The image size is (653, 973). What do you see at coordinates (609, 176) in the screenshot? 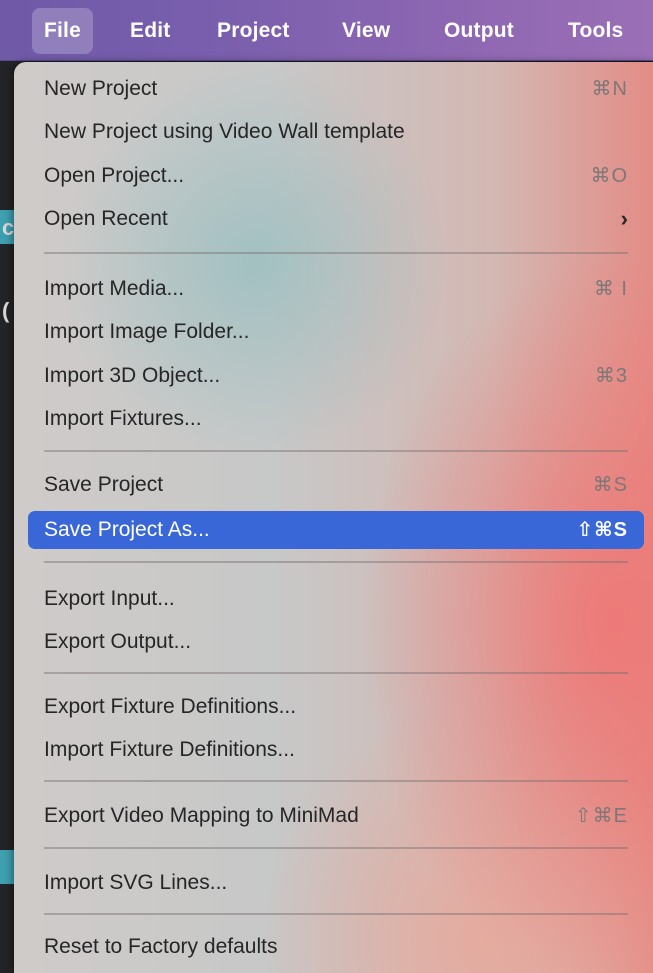
I see `shortcut-label: ⌘O` at bounding box center [609, 176].